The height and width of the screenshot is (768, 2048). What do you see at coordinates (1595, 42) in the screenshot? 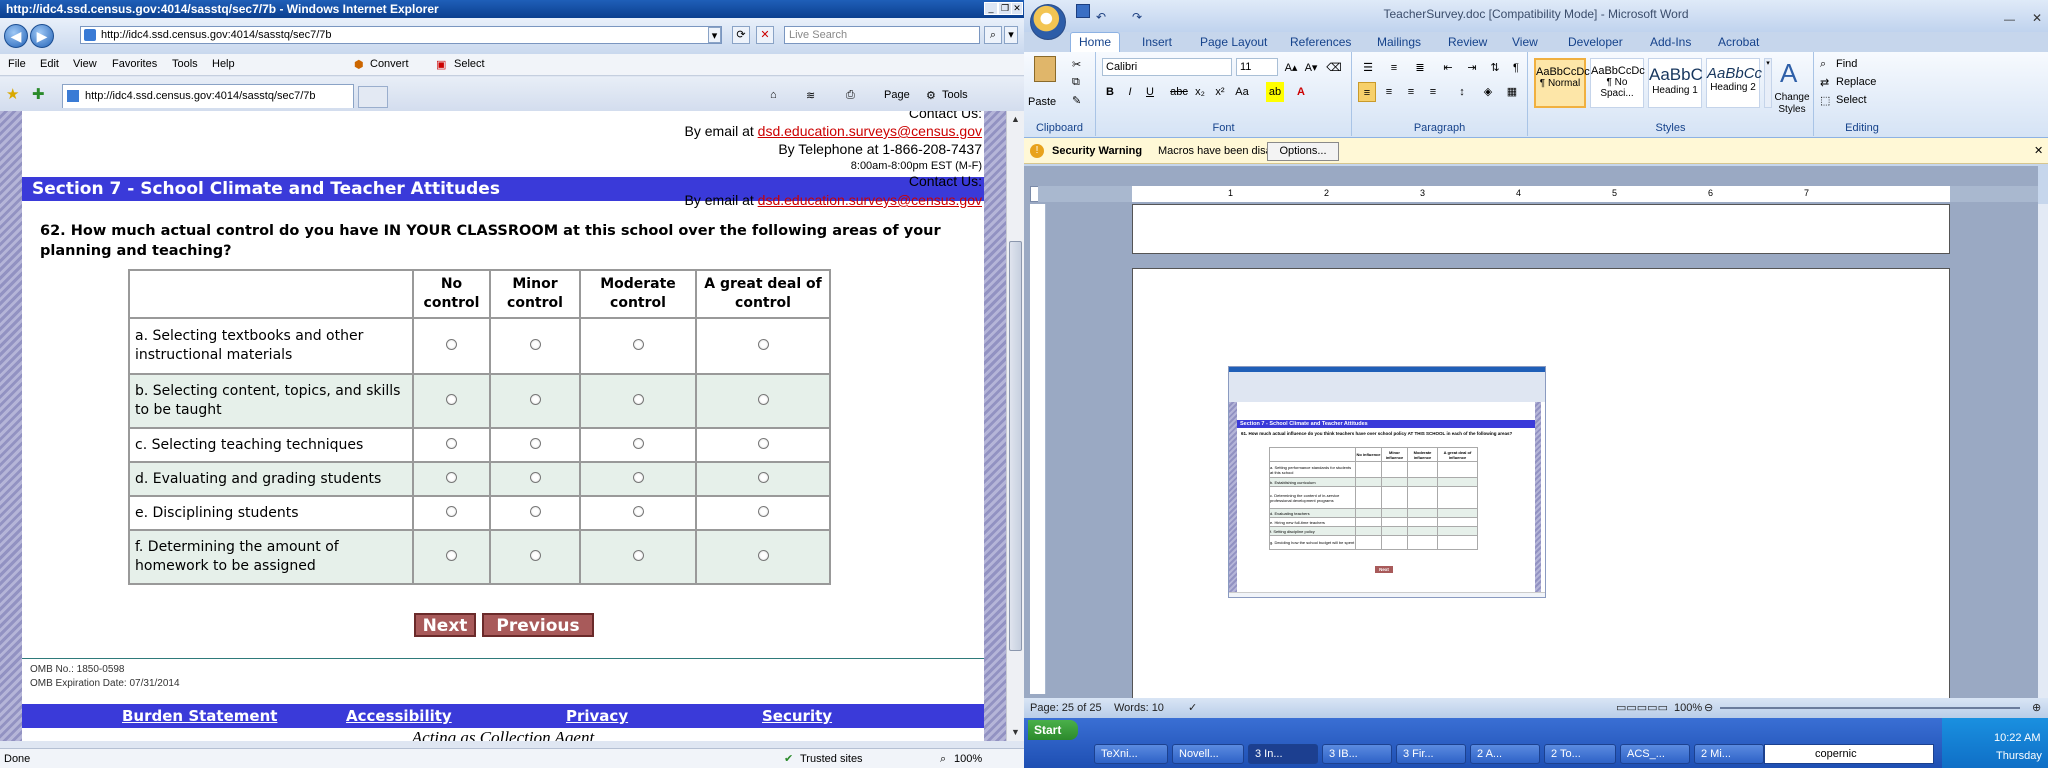
I see `tab-developer: Developer` at bounding box center [1595, 42].